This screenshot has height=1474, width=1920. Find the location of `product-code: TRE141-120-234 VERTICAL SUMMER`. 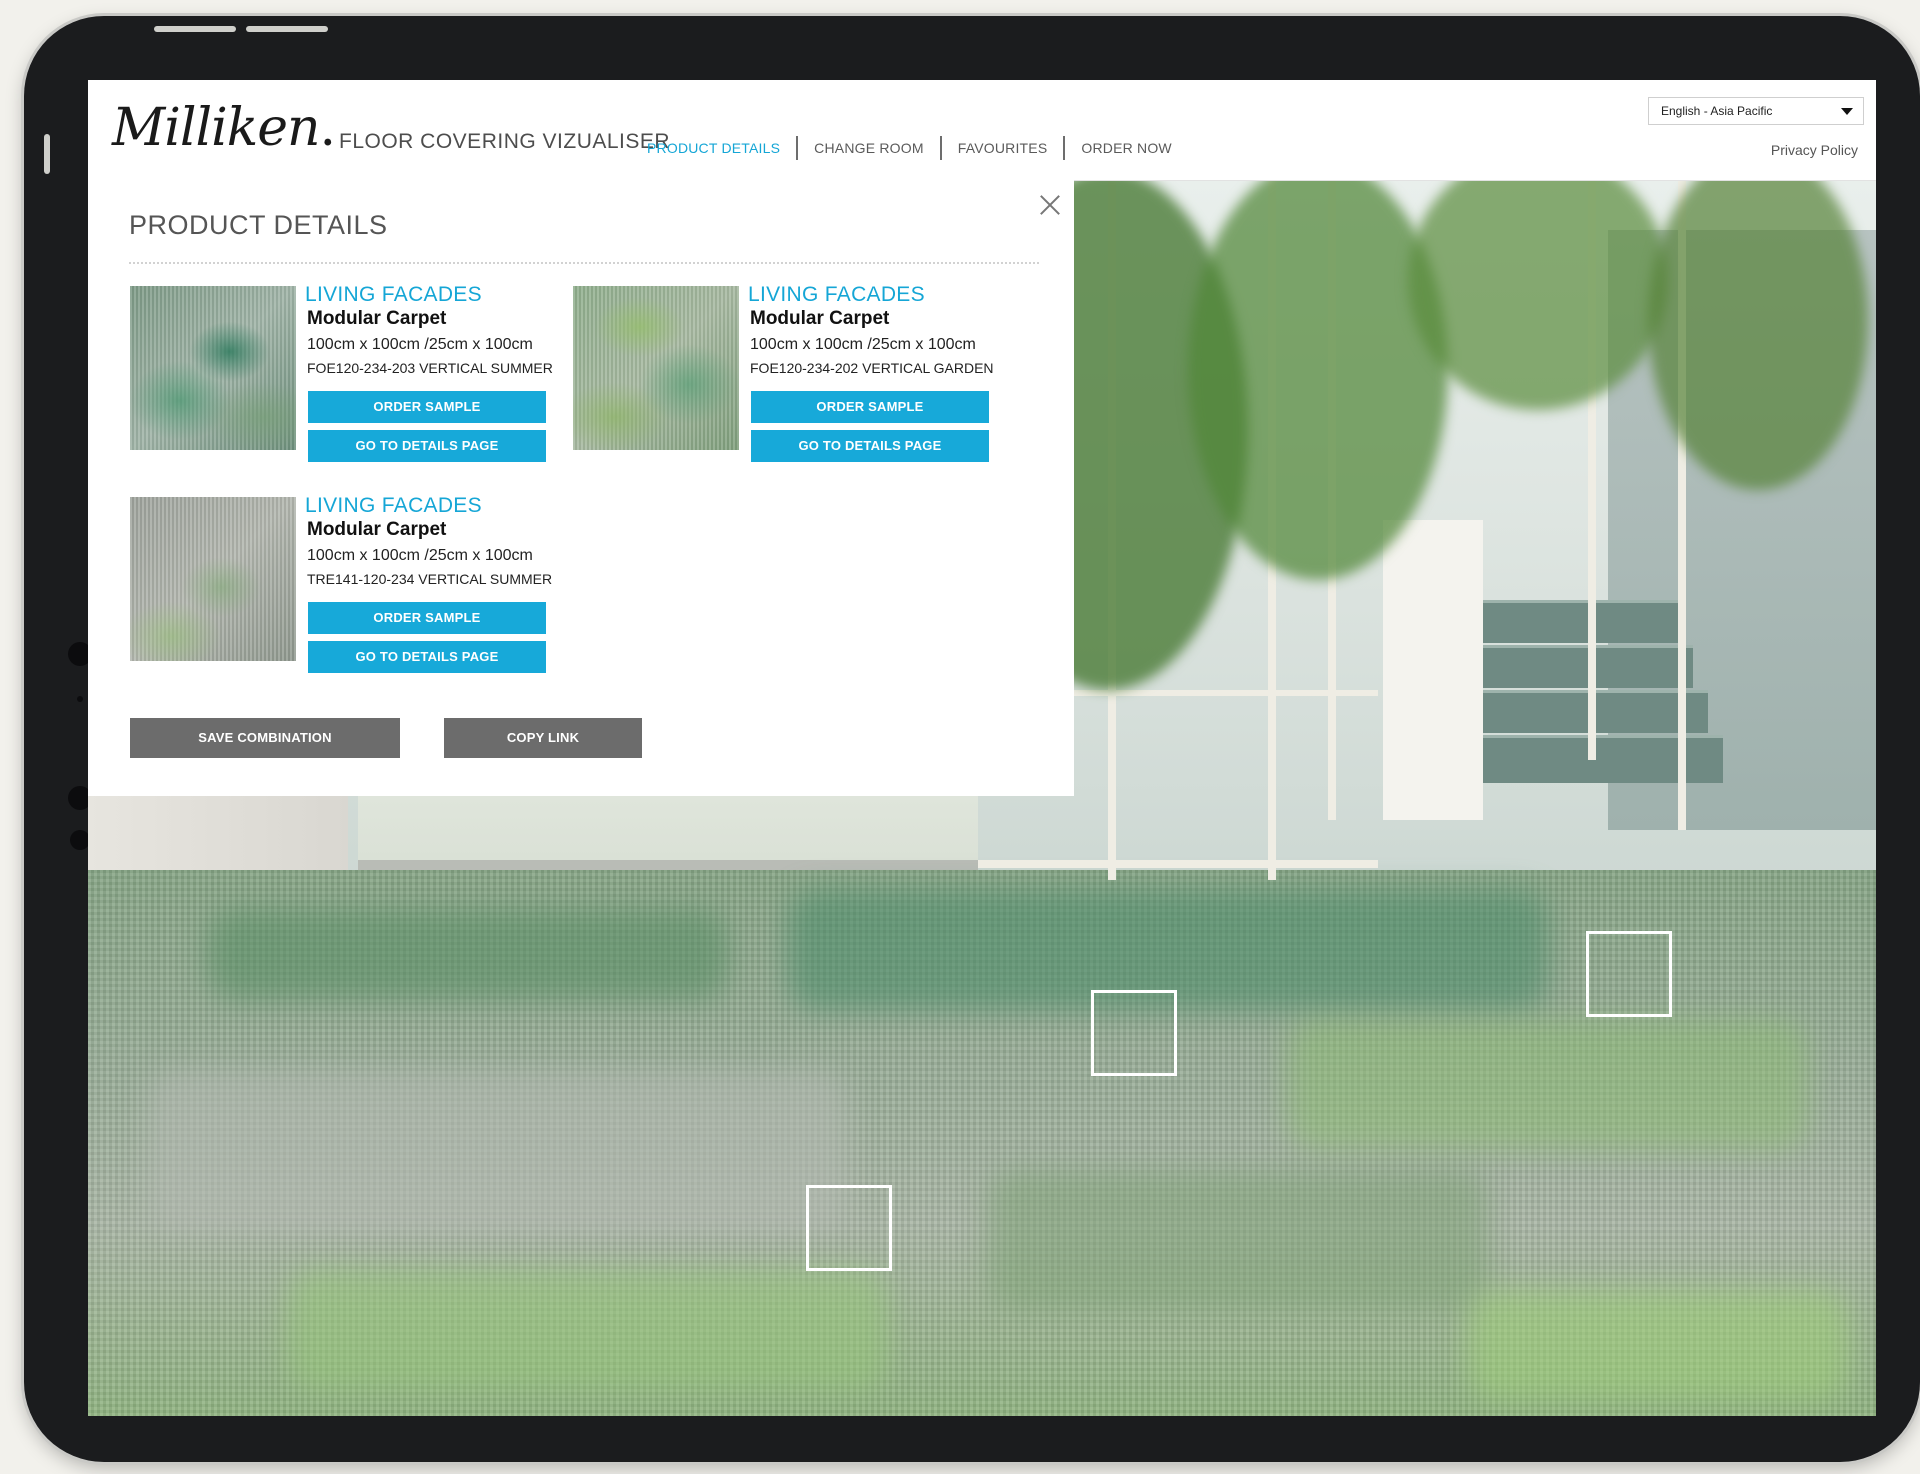

product-code: TRE141-120-234 VERTICAL SUMMER is located at coordinates (430, 579).